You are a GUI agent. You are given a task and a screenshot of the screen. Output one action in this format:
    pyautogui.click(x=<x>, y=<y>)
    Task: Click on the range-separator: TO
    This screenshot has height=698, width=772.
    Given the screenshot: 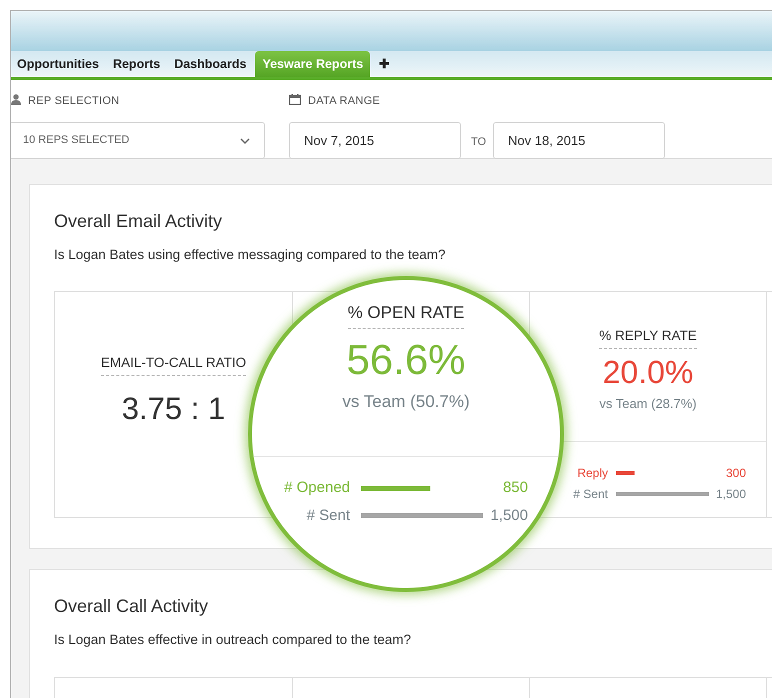 What is the action you would take?
    pyautogui.click(x=478, y=142)
    